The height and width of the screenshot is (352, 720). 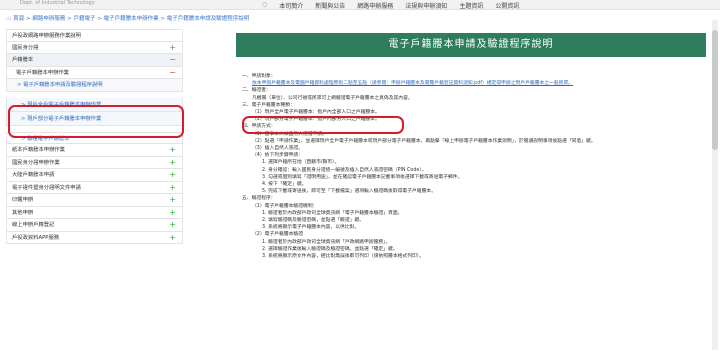 What do you see at coordinates (94, 200) in the screenshot?
I see `sidebar-item-seal: 印鑑申辦 +` at bounding box center [94, 200].